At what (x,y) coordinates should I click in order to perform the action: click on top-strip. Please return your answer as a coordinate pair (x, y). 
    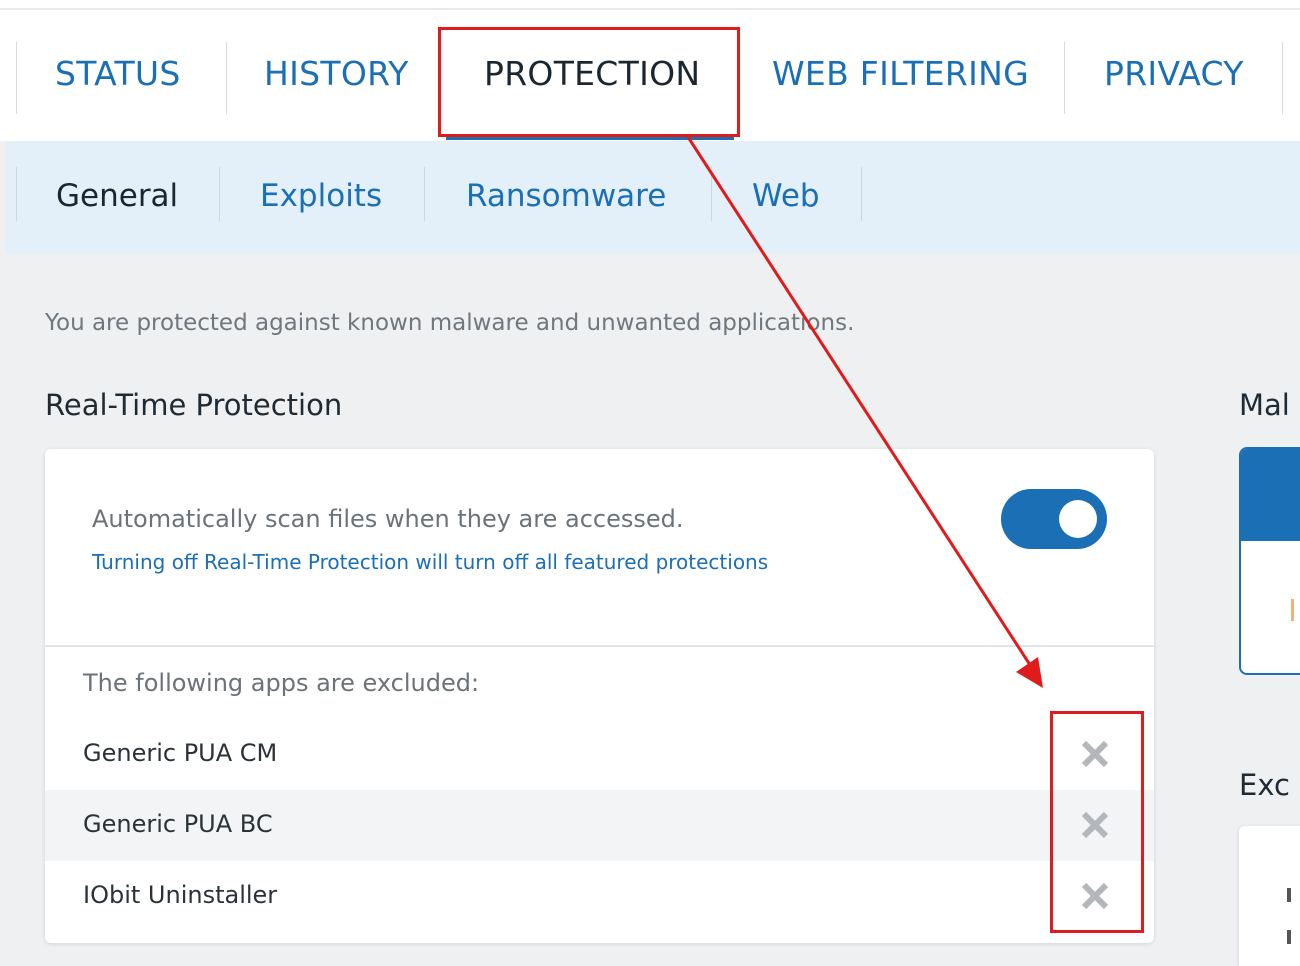
    Looking at the image, I should click on (650, 4).